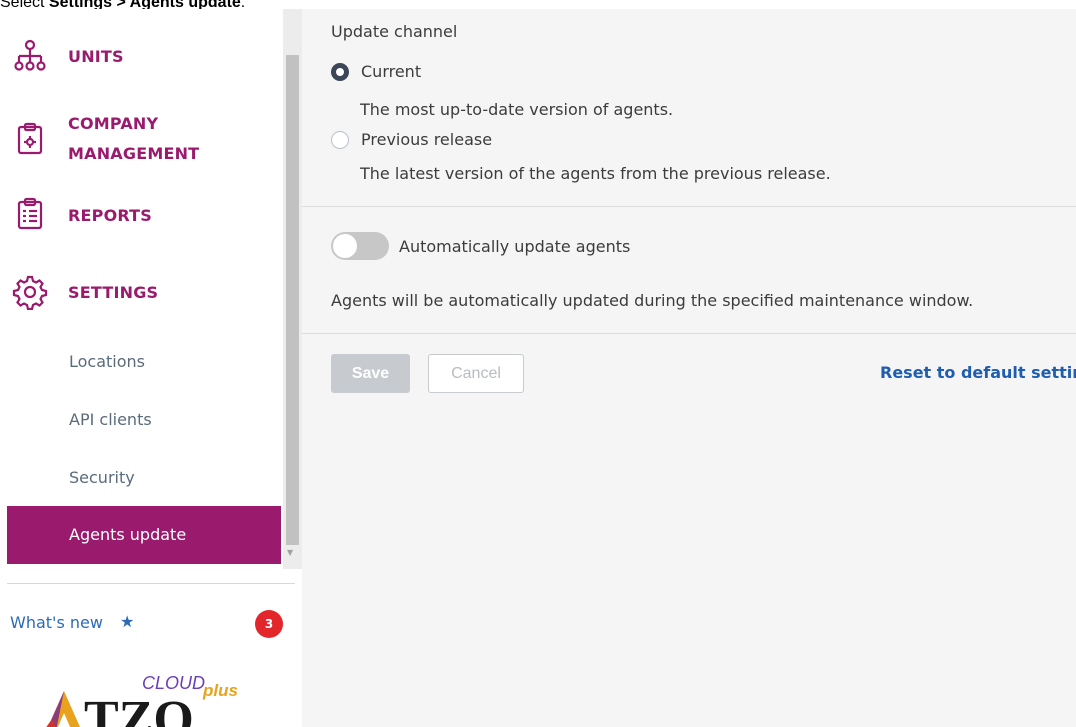  What do you see at coordinates (127, 621) in the screenshot?
I see `star-icon: ★` at bounding box center [127, 621].